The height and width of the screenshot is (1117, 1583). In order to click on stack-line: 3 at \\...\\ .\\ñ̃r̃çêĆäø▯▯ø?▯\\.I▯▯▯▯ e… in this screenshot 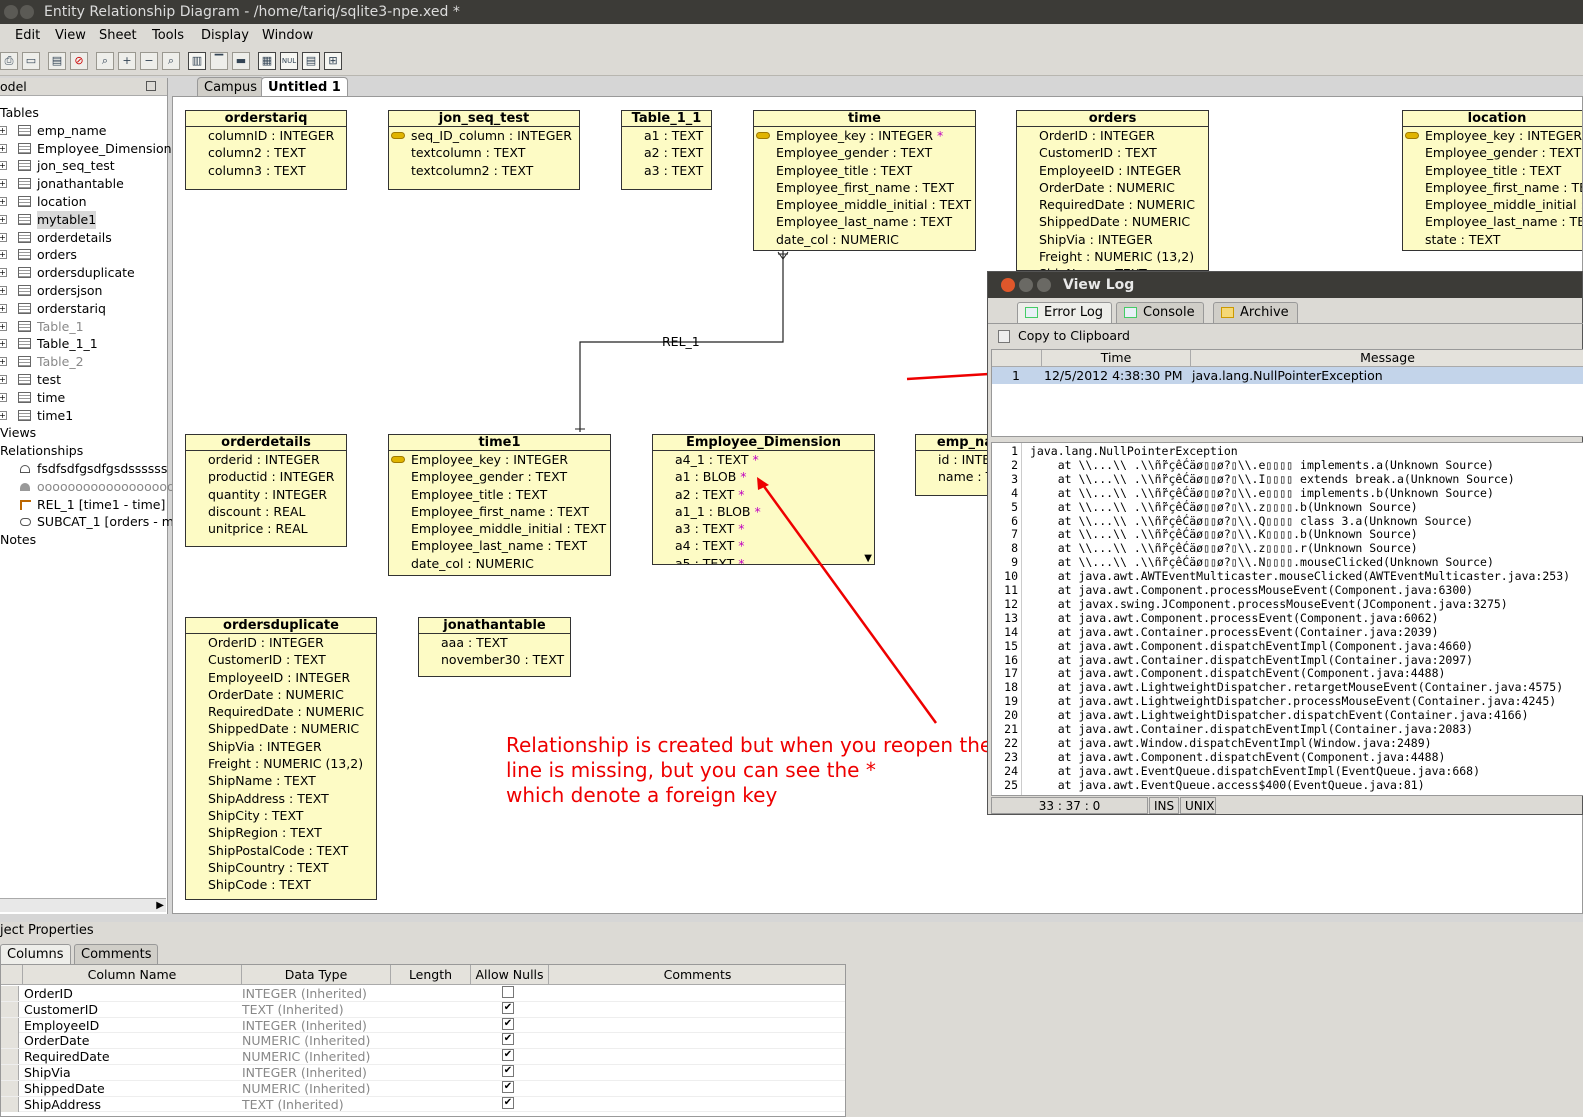, I will do `click(1263, 478)`.